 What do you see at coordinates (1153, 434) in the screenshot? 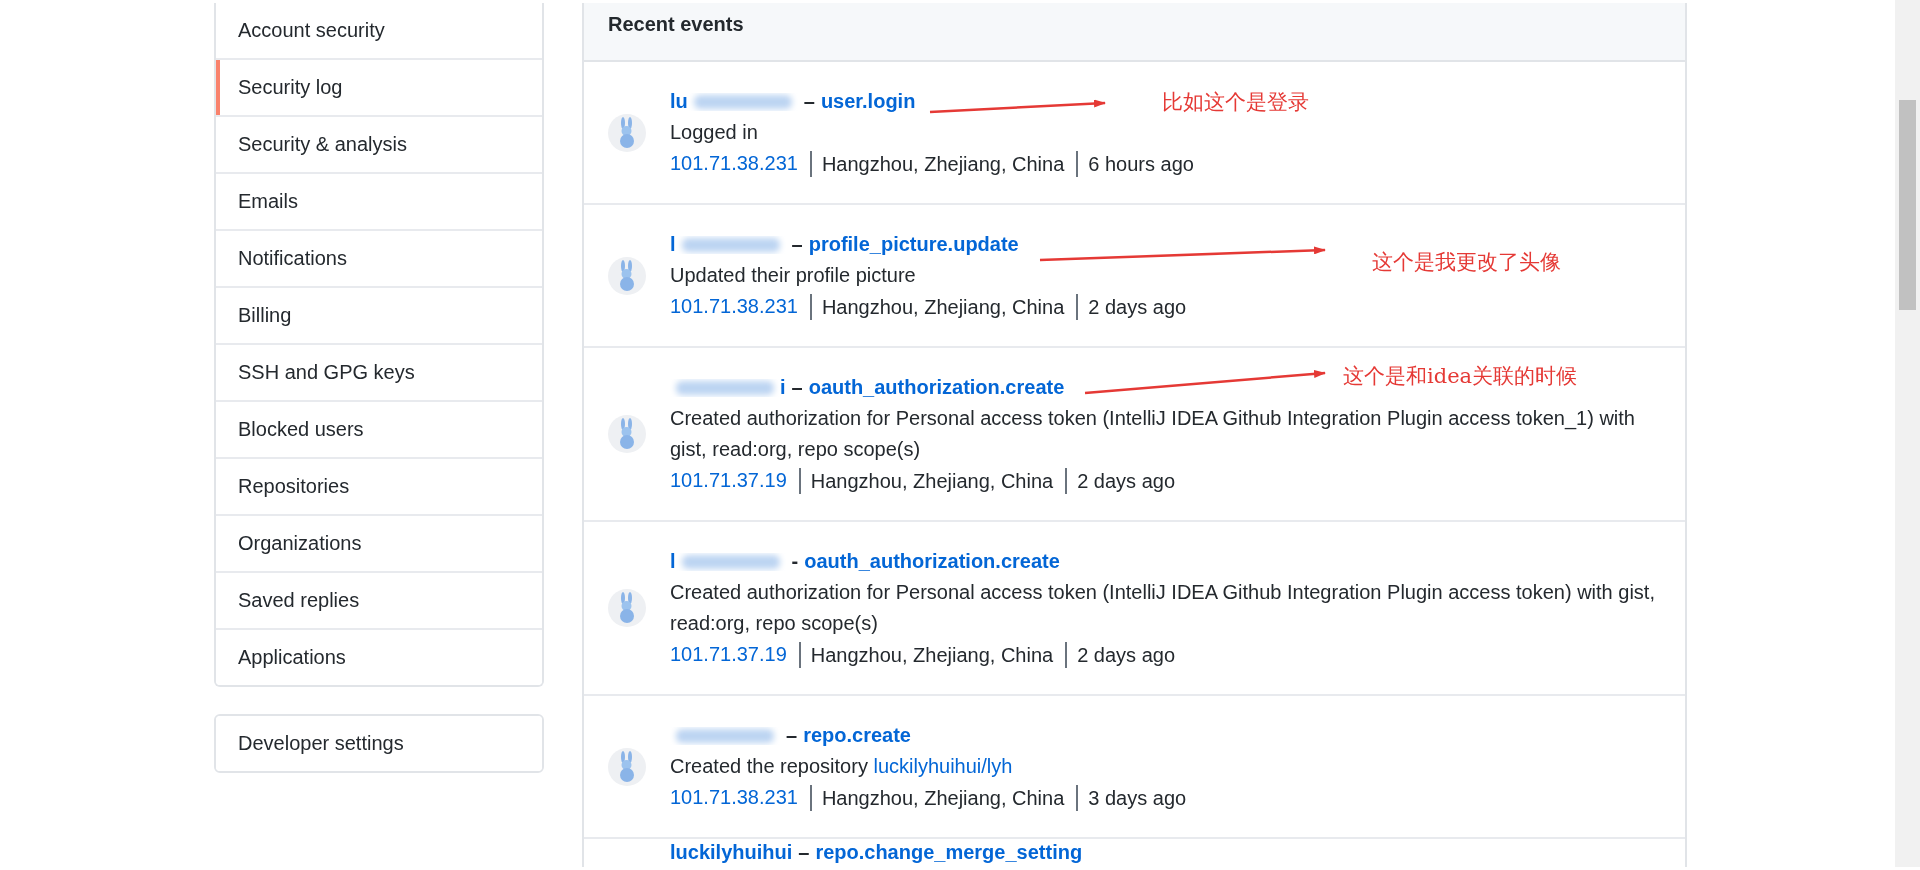
I see `event-description: Created authorization for Personal access token (IntelliJ IDEA Github Integration Plugin access token_1) with gist, read:org, repo scope(s)` at bounding box center [1153, 434].